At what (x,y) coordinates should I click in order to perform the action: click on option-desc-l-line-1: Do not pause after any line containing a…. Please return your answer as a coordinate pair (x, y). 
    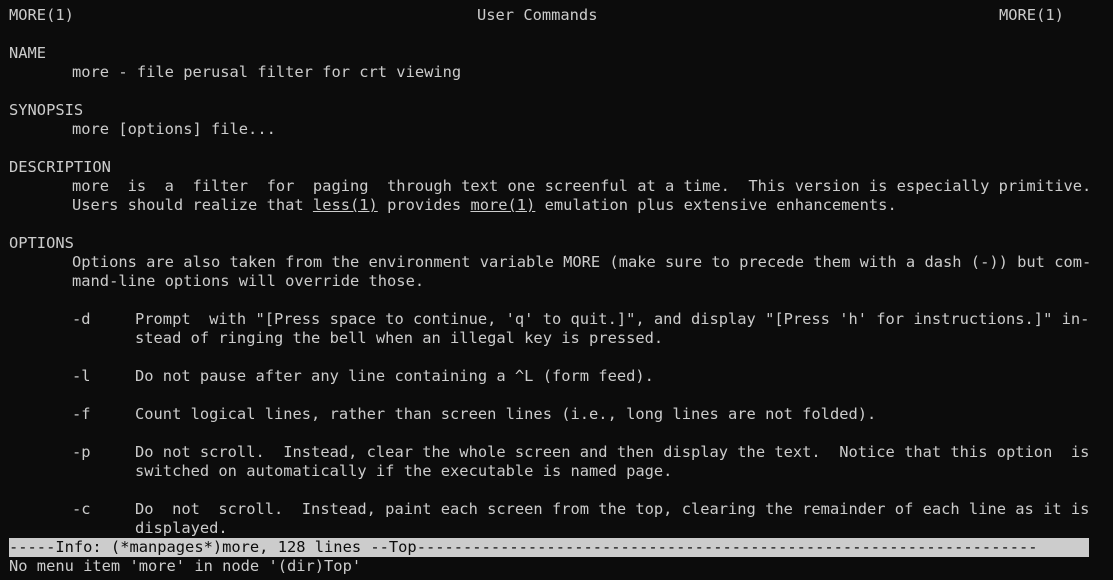
    Looking at the image, I should click on (394, 376).